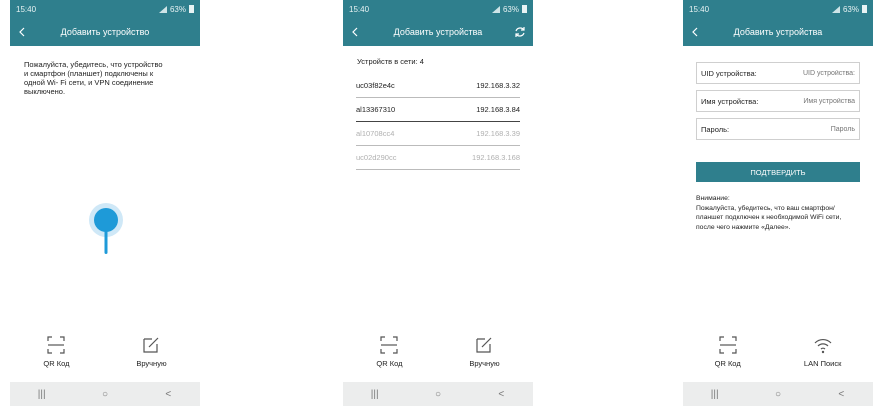  What do you see at coordinates (820, 101) in the screenshot?
I see `device-name-input` at bounding box center [820, 101].